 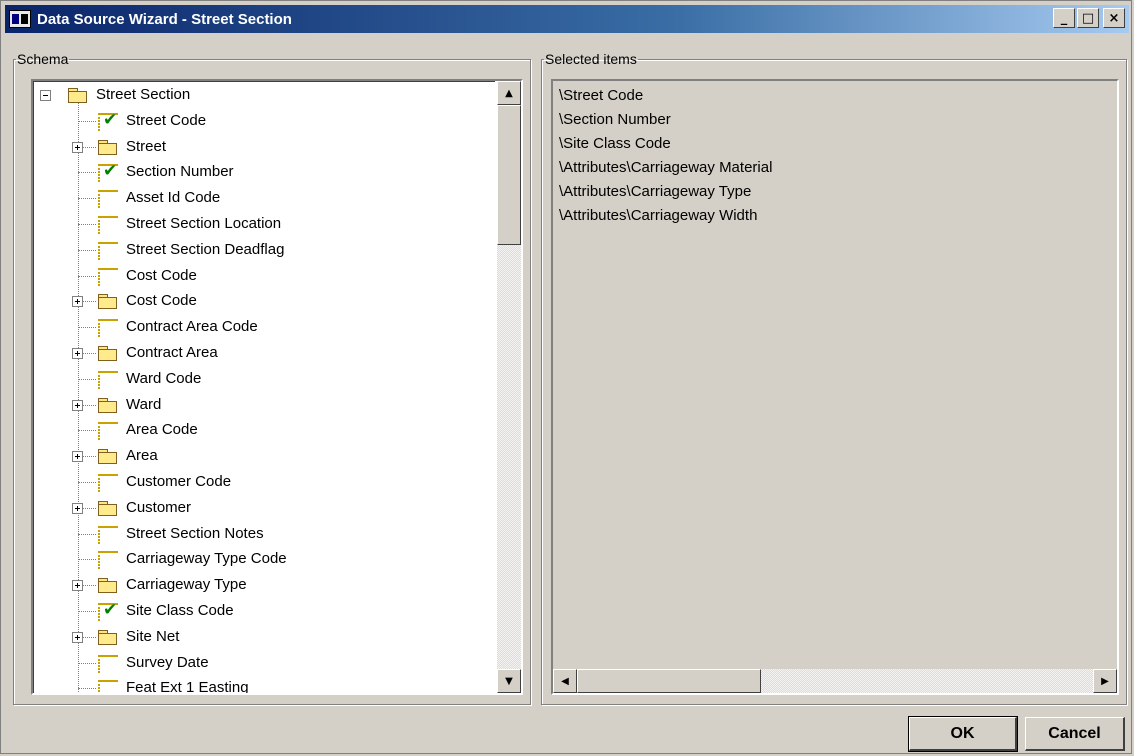 What do you see at coordinates (264, 431) in the screenshot?
I see `tree-item: Area Code` at bounding box center [264, 431].